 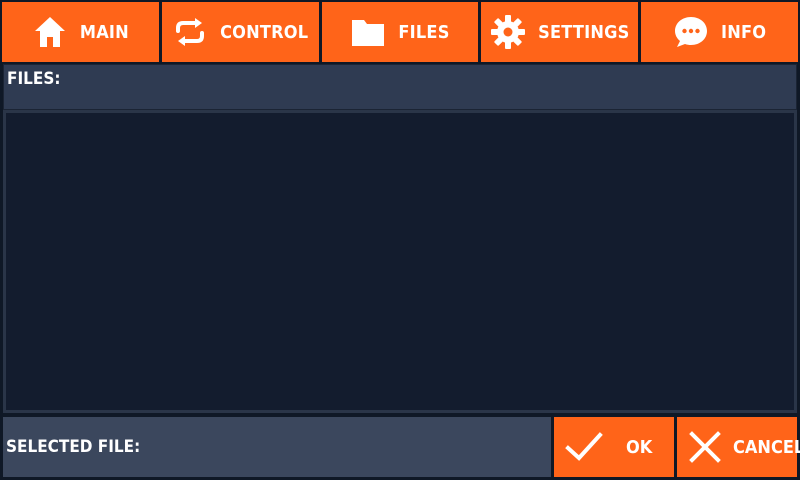 What do you see at coordinates (584, 32) in the screenshot?
I see `tab-settings-label: SETTINGS` at bounding box center [584, 32].